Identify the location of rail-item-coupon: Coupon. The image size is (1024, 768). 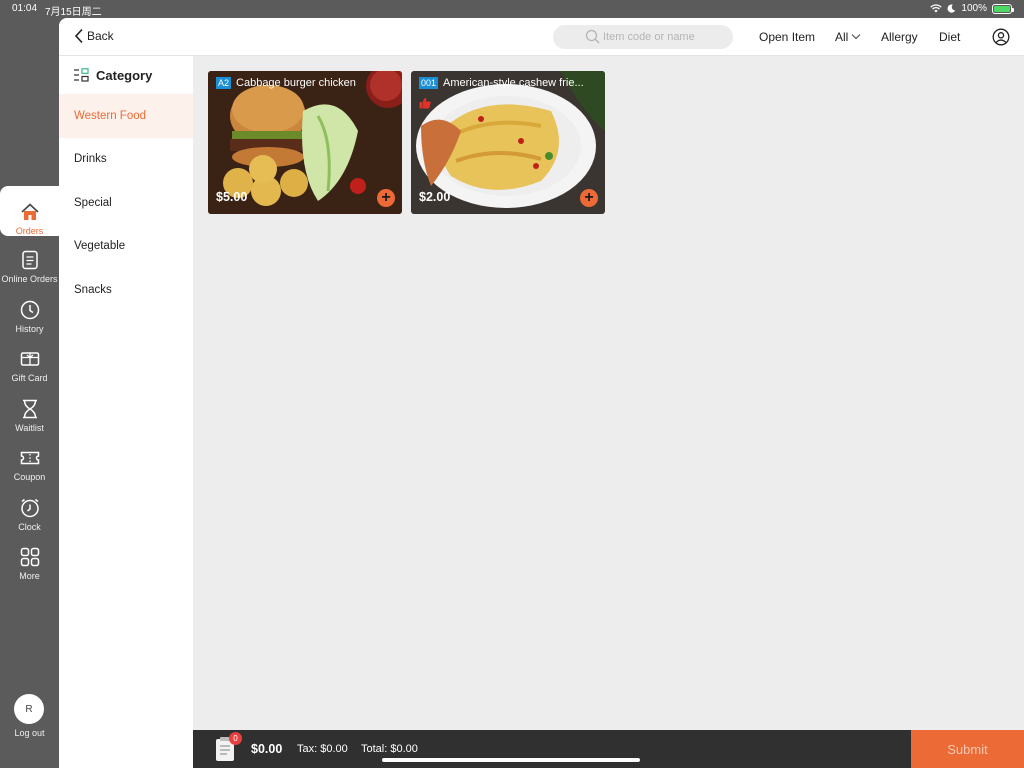
(29, 458).